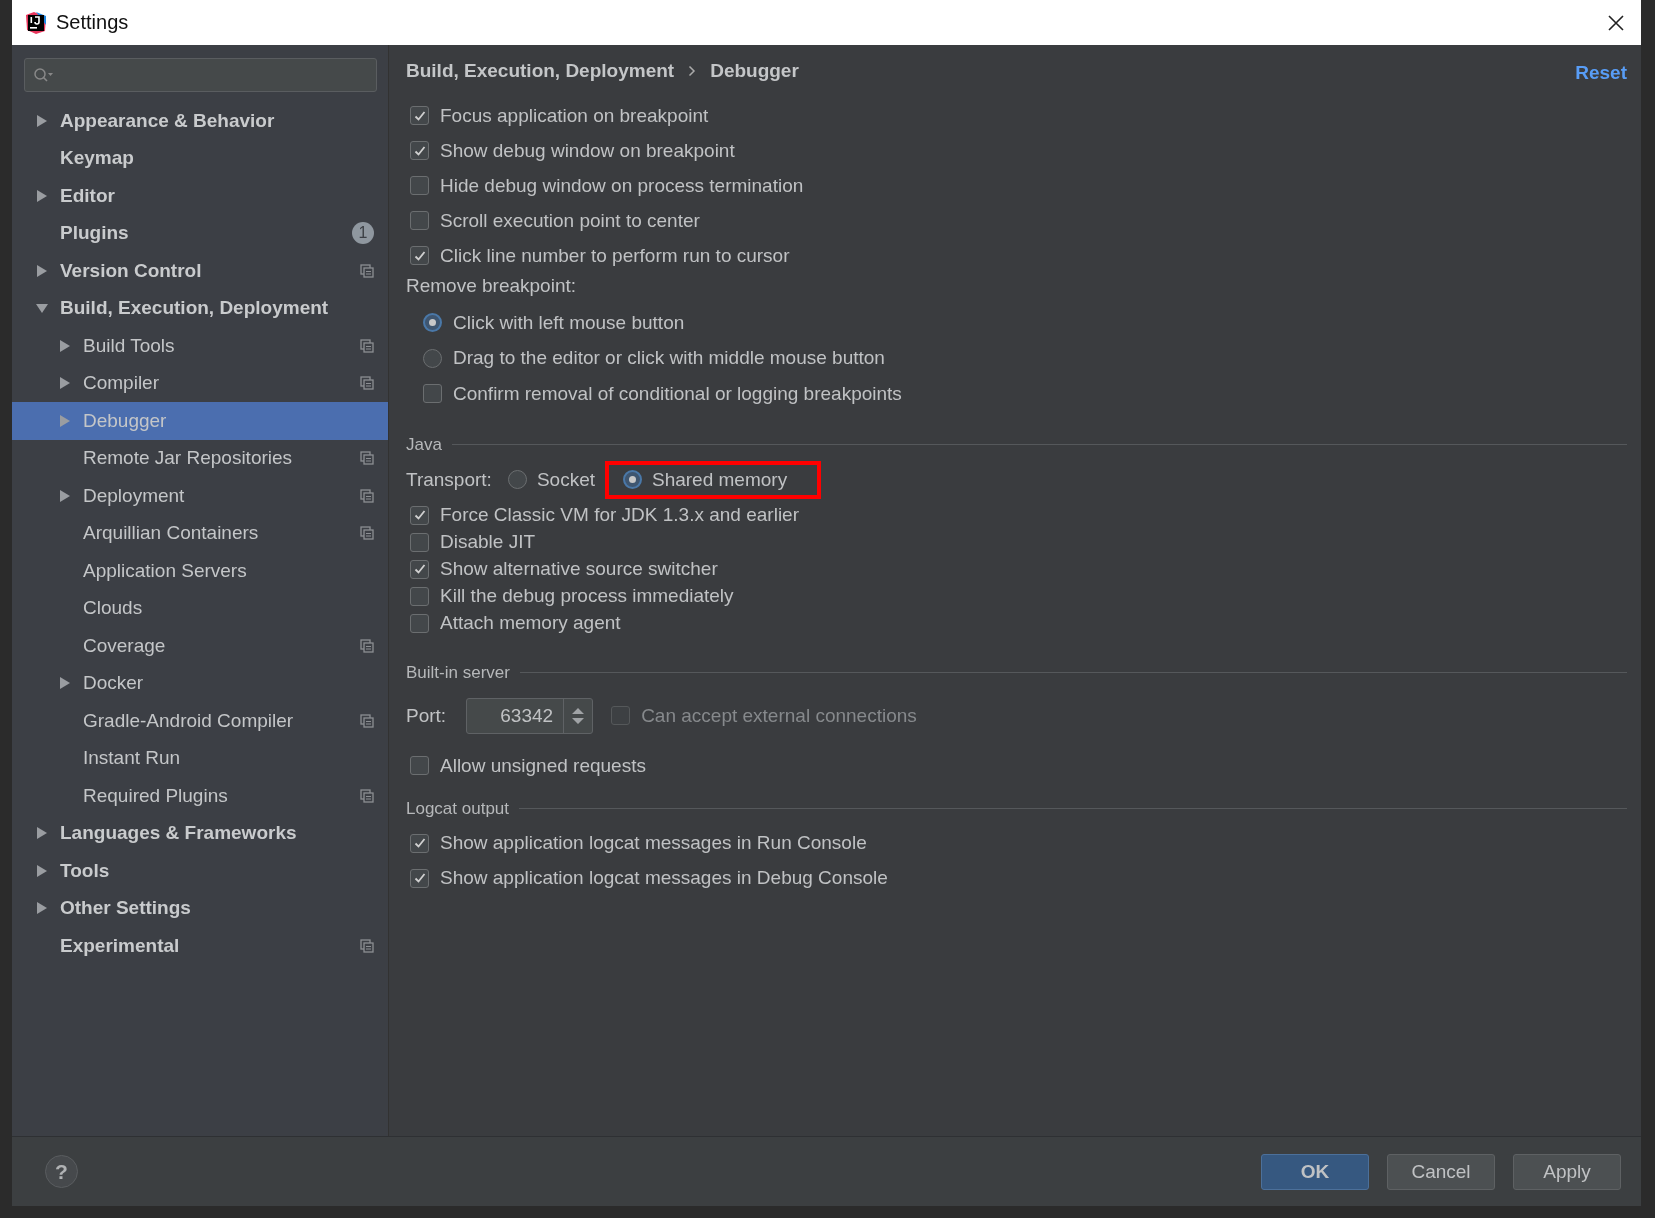 The height and width of the screenshot is (1218, 1655). Describe the element at coordinates (705, 479) in the screenshot. I see `radio-button: Shared memory` at that location.